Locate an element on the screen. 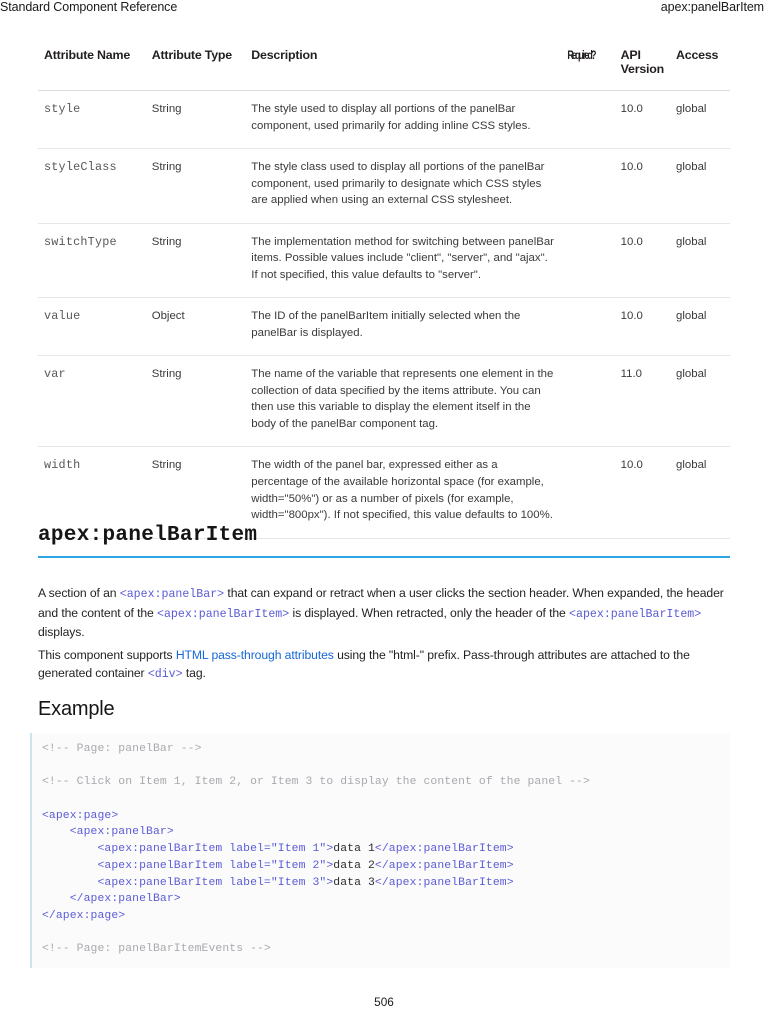  column-header-access: Access is located at coordinates (700, 69).